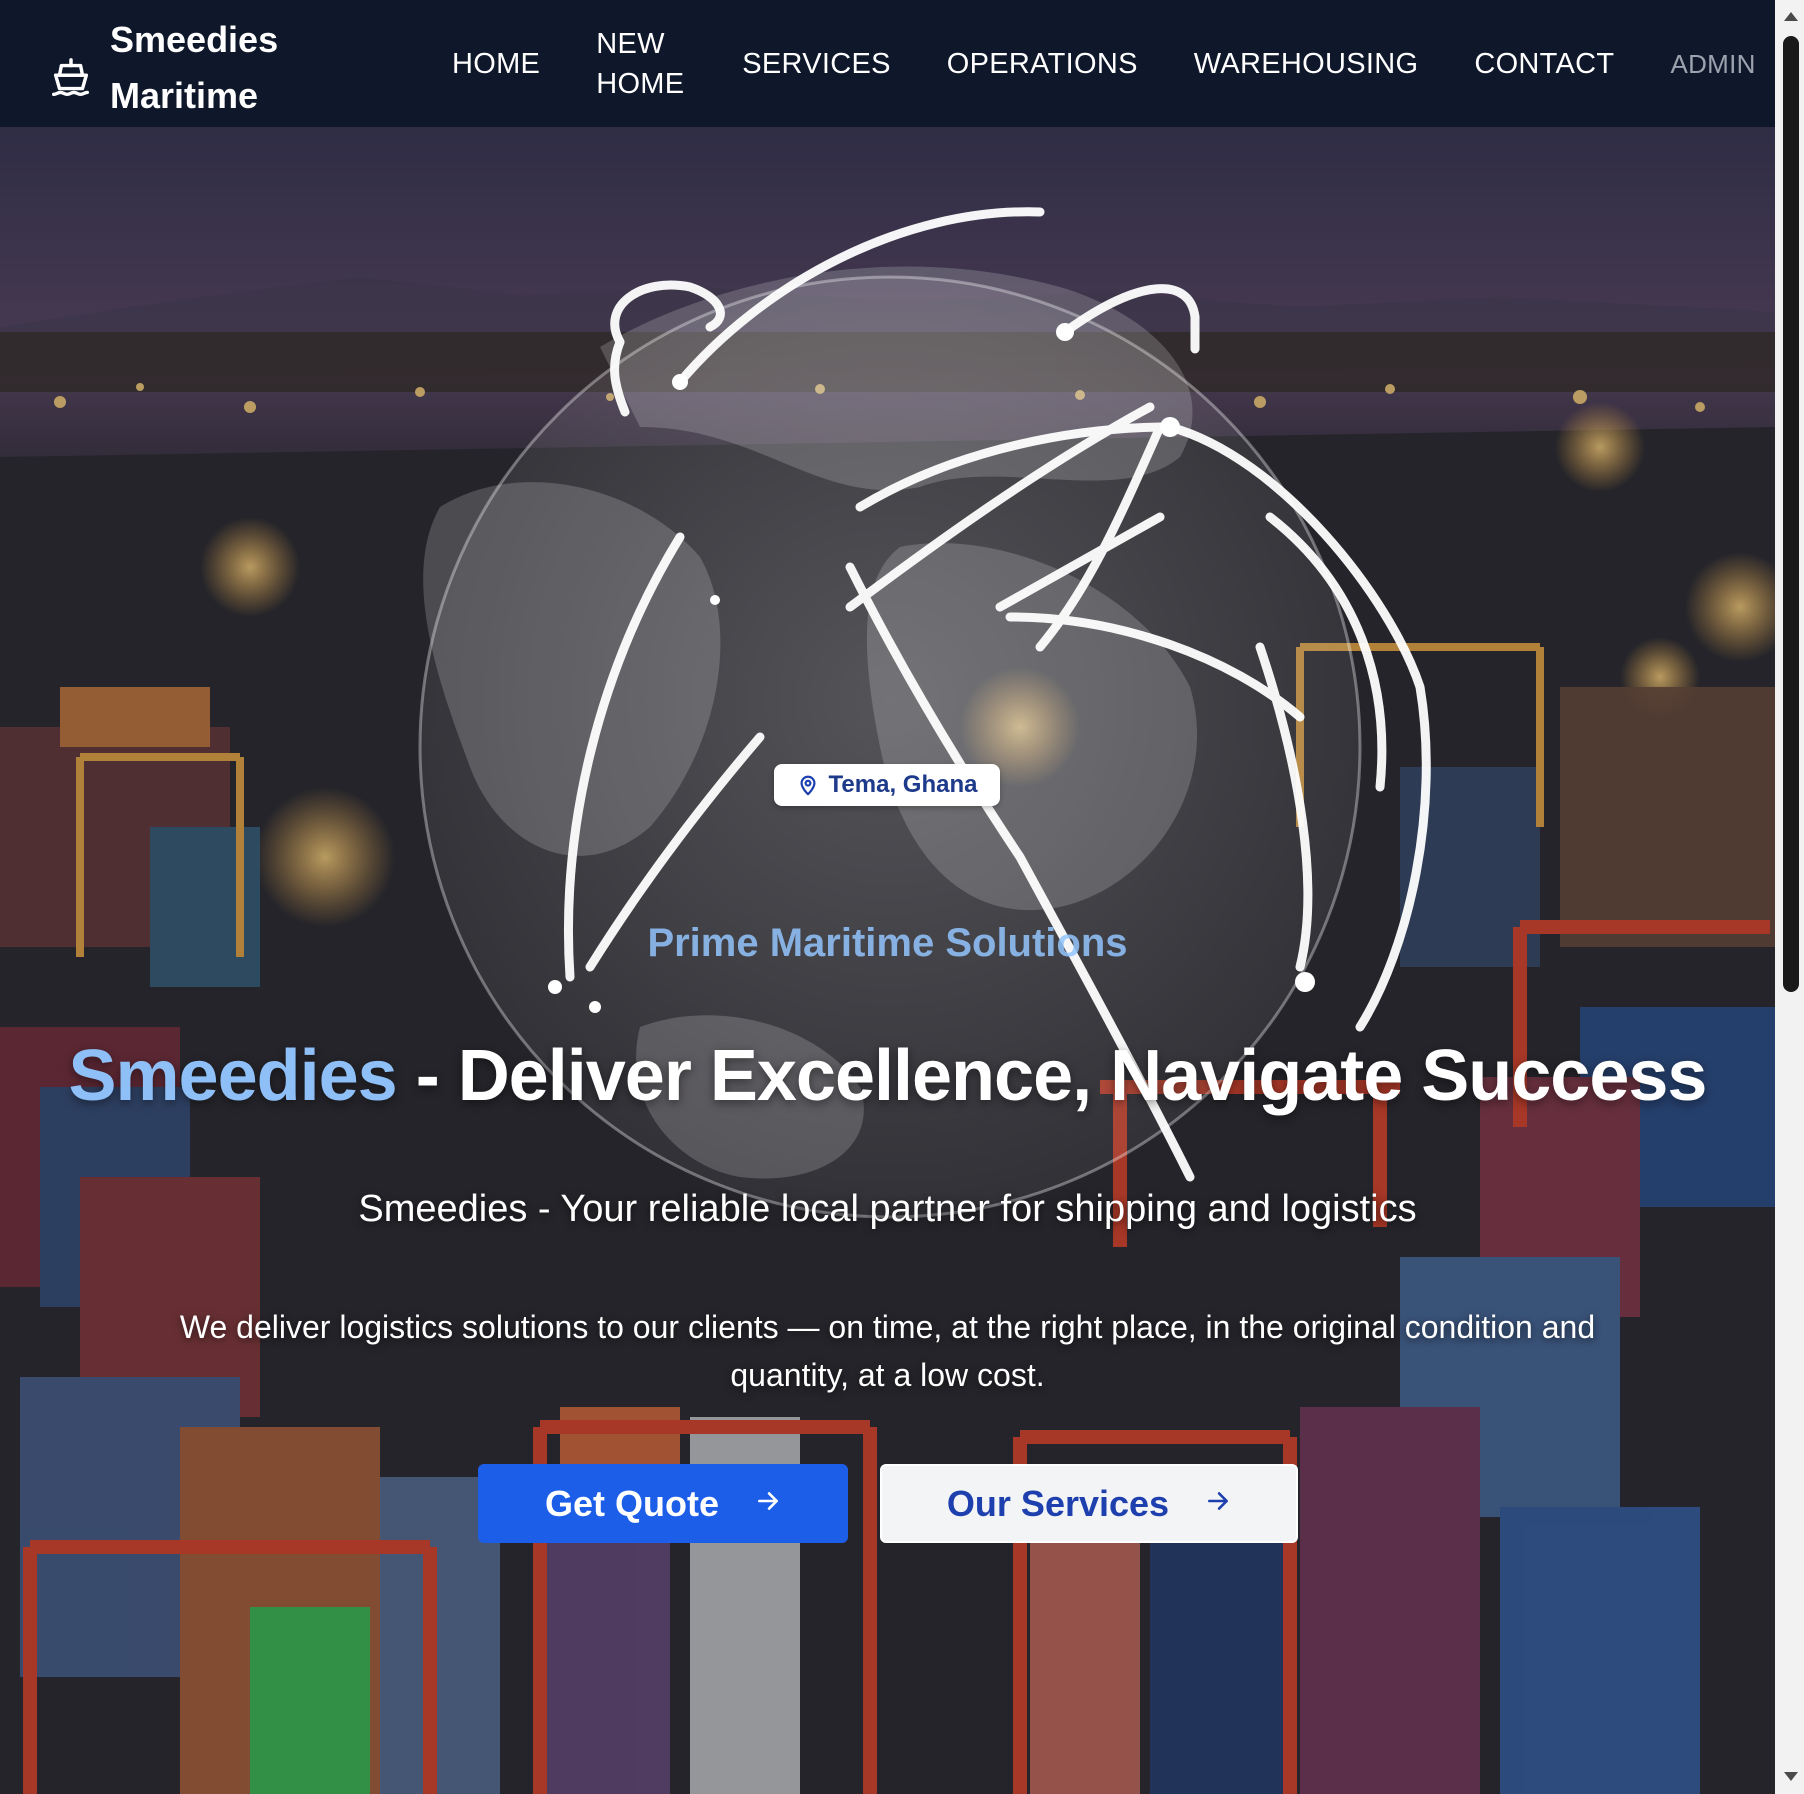 Image resolution: width=1804 pixels, height=1794 pixels. Describe the element at coordinates (1791, 16) in the screenshot. I see `scroll-up-arrow-icon` at that location.